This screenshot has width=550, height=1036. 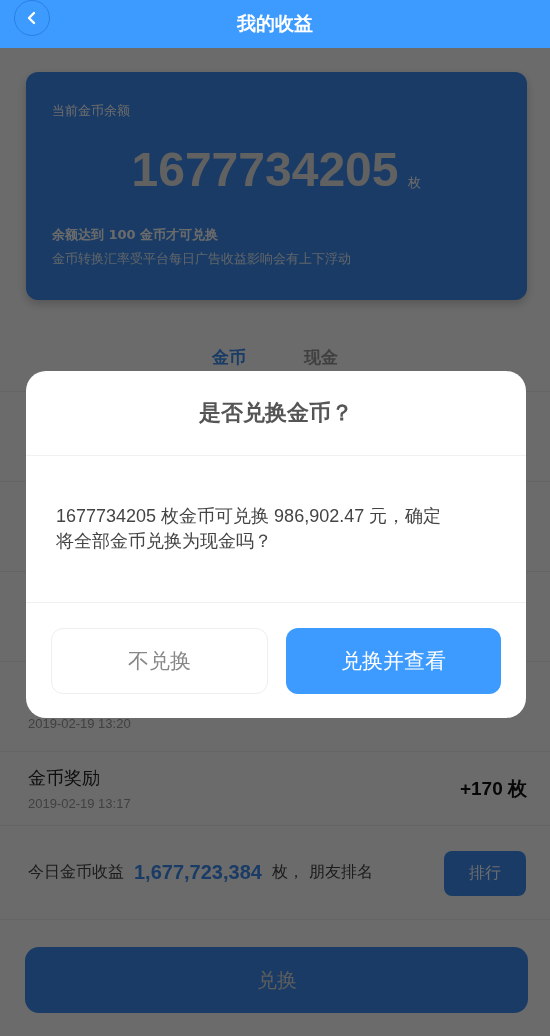 What do you see at coordinates (393, 661) in the screenshot?
I see `confirm-button: 兑换并查看` at bounding box center [393, 661].